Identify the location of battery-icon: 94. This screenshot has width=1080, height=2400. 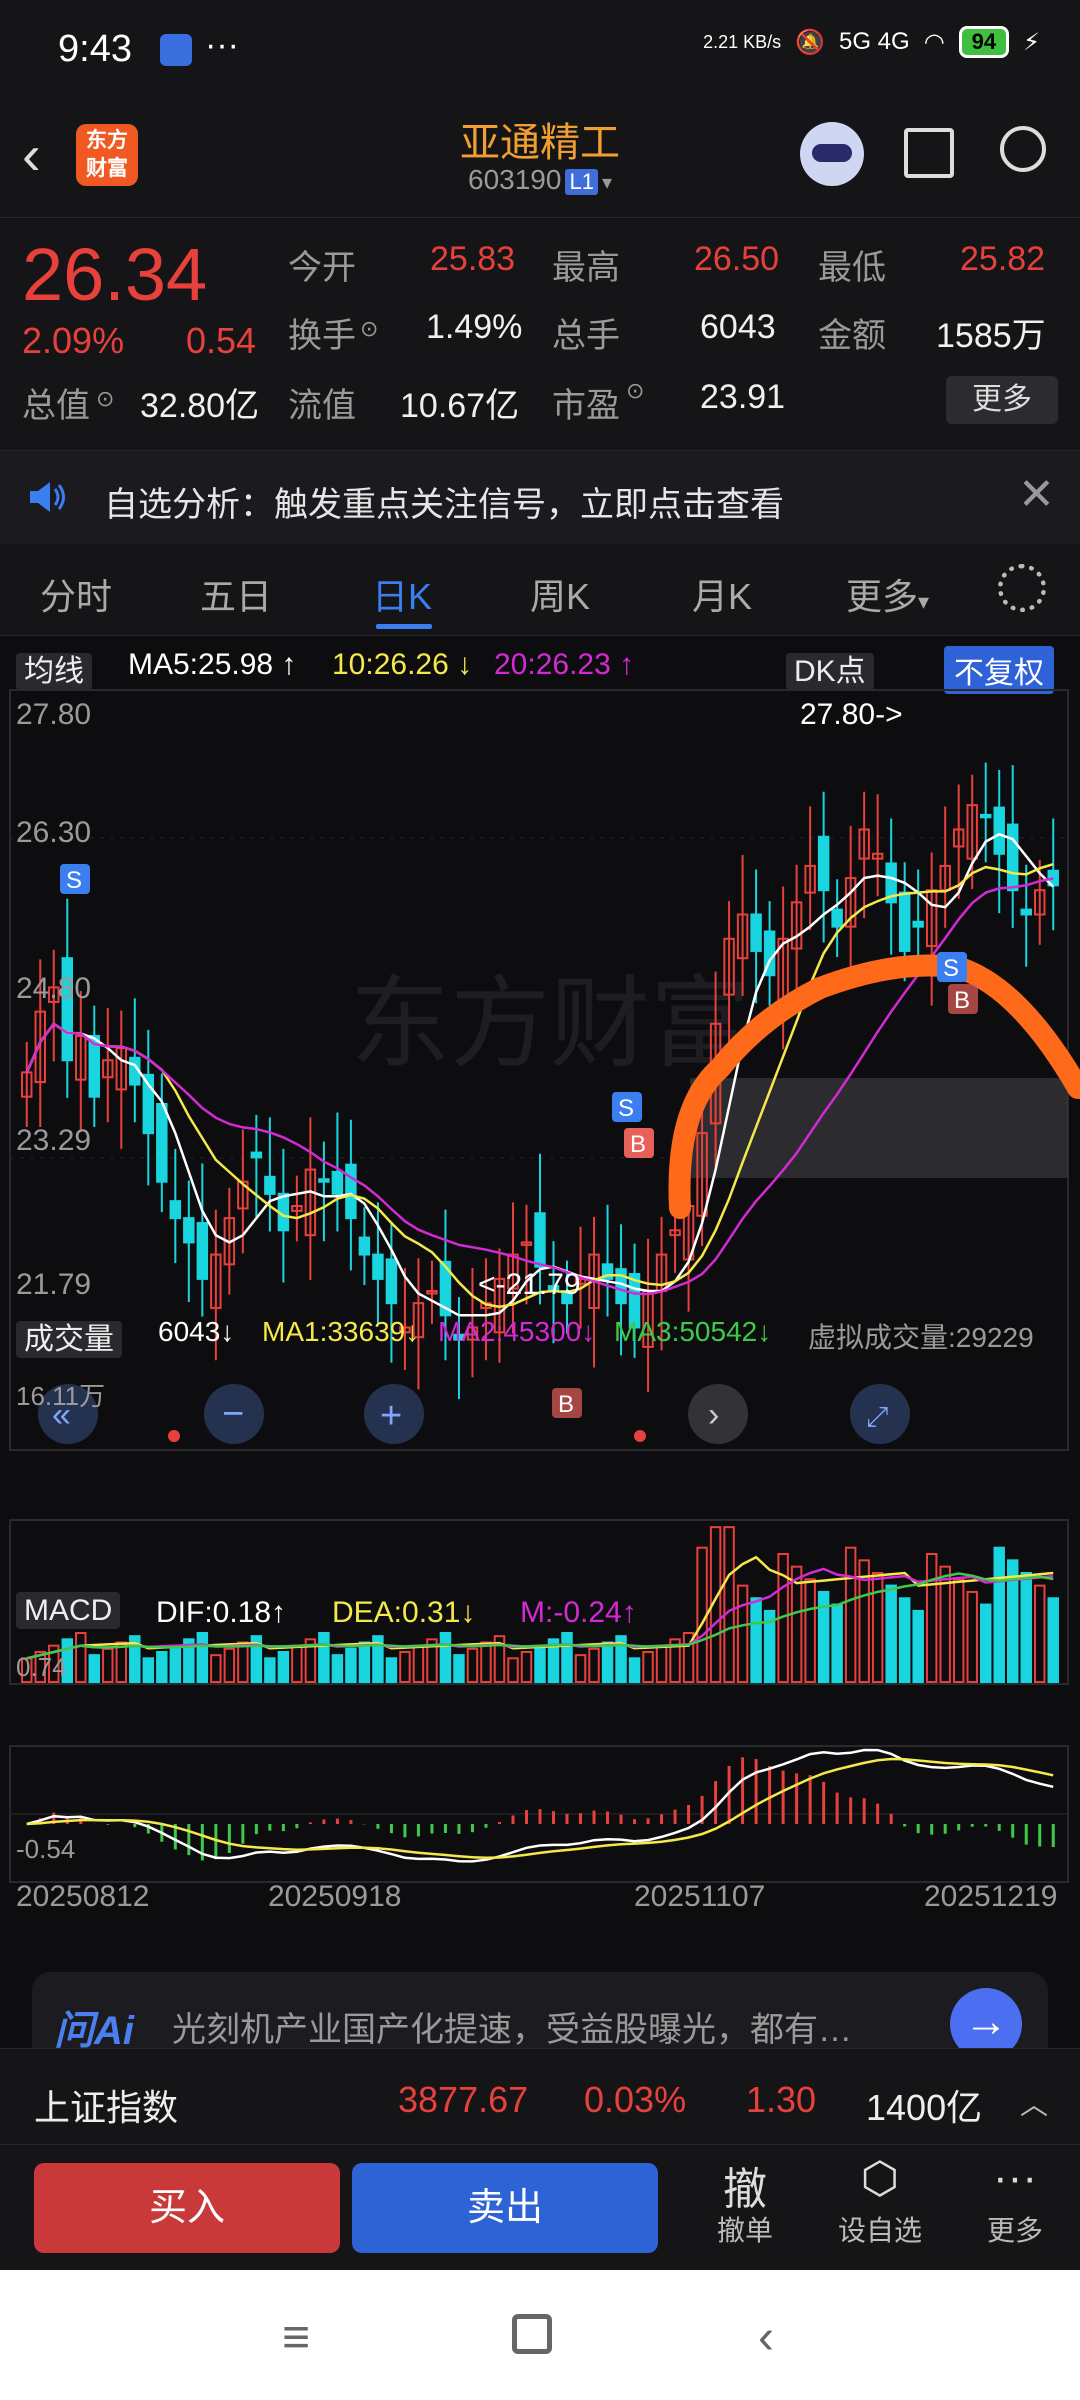
(984, 42).